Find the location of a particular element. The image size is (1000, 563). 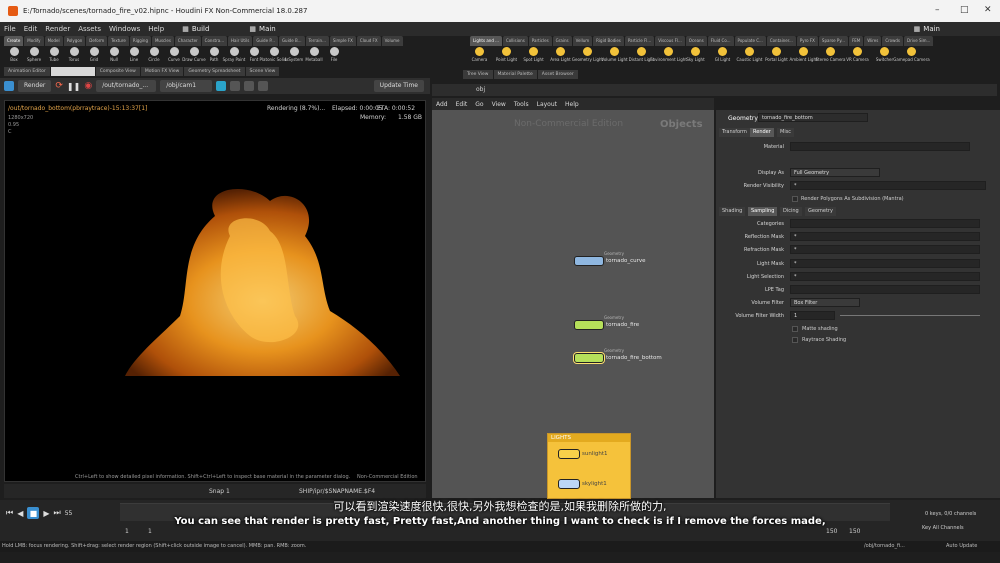

render-menu-icon is located at coordinates (9, 86).